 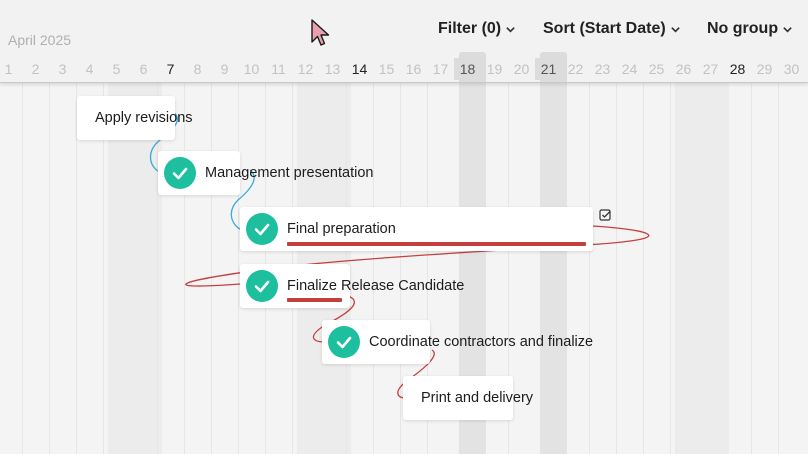 What do you see at coordinates (359, 69) in the screenshot?
I see `day-number: 14` at bounding box center [359, 69].